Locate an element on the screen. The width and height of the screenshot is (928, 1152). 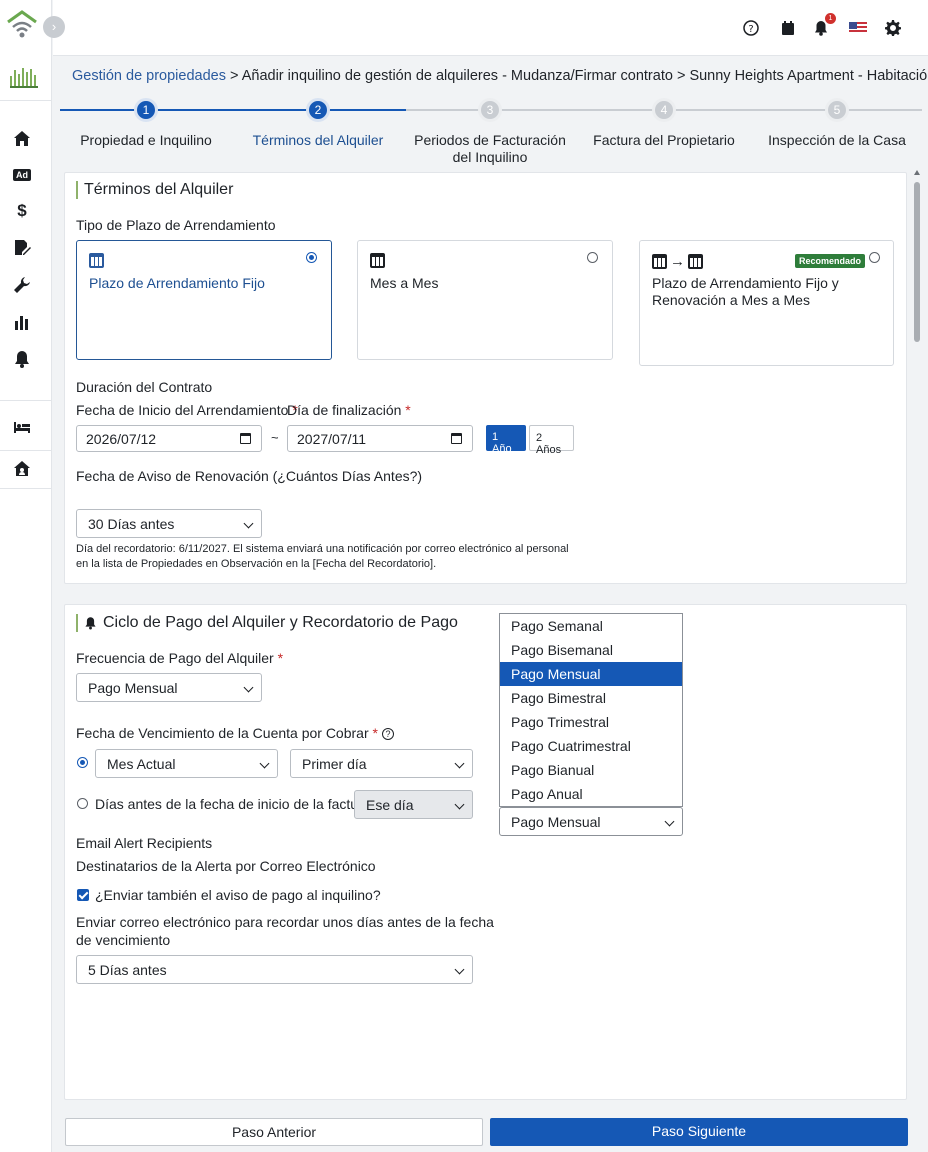
dropdown-option: Pago Cuatrimestral is located at coordinates (591, 746).